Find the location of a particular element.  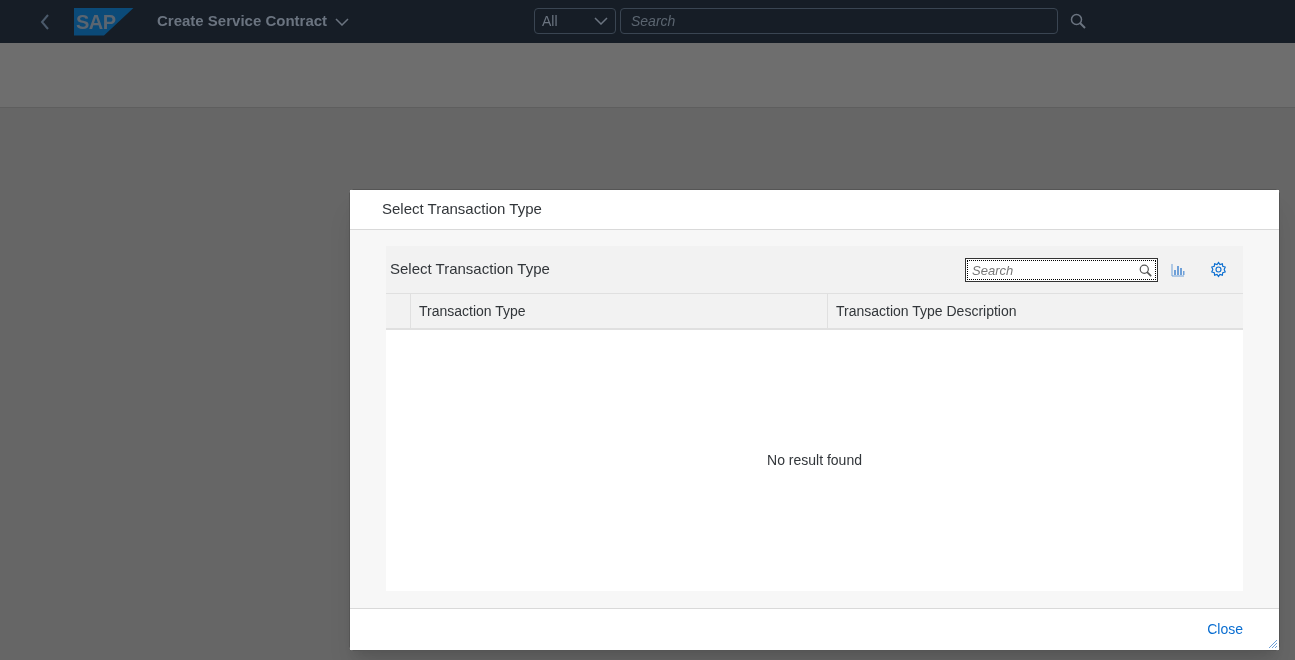

back-icon is located at coordinates (45, 21).